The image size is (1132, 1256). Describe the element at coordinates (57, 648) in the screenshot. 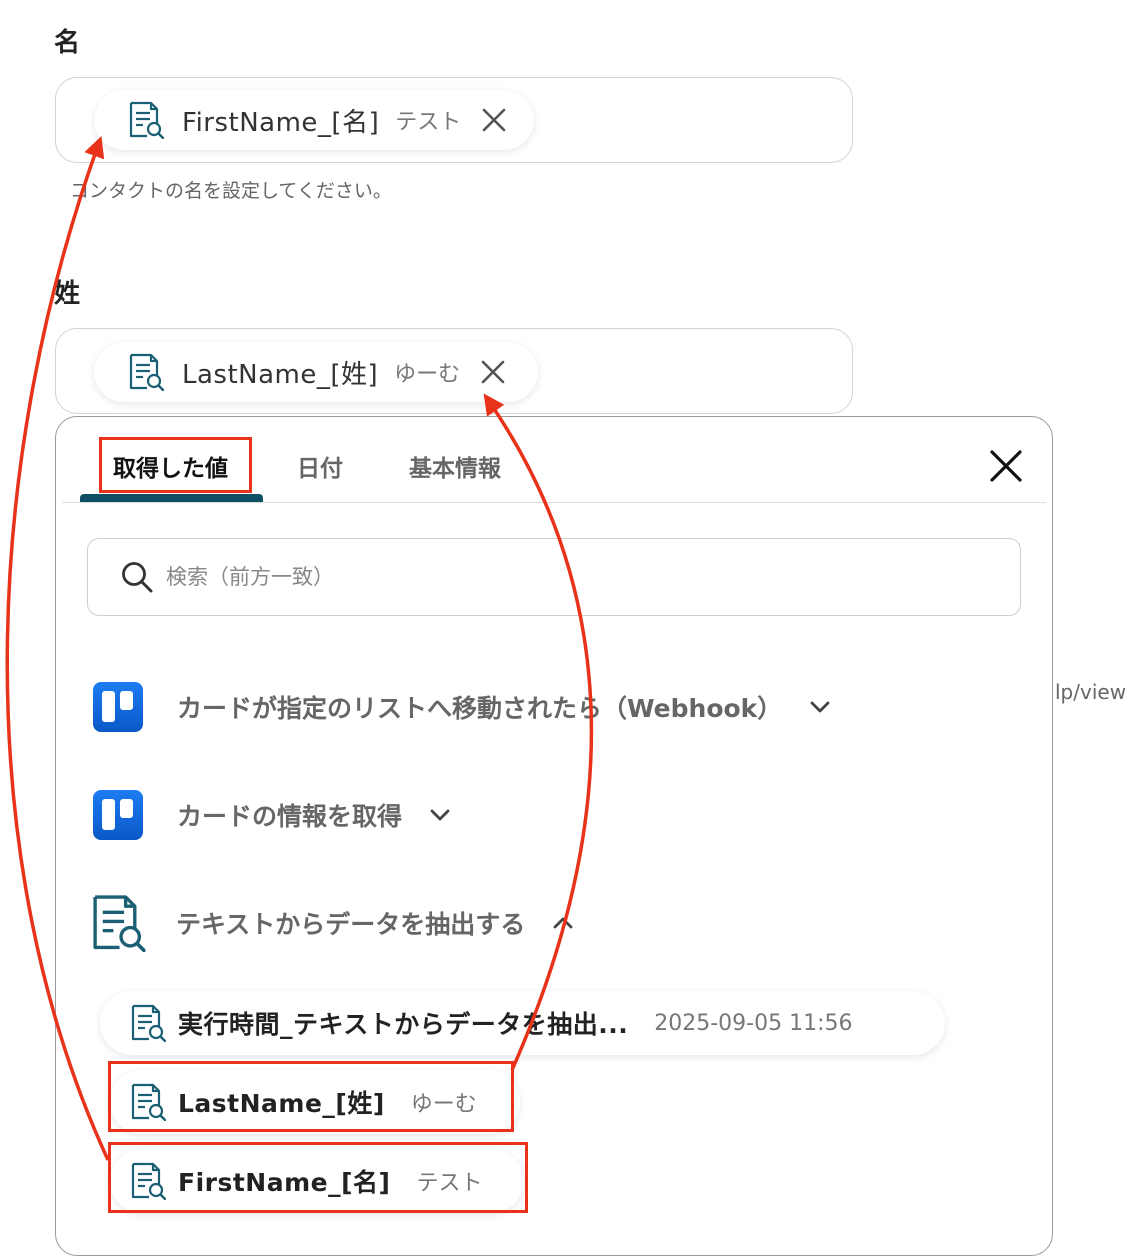

I see `arrow-first-name` at that location.